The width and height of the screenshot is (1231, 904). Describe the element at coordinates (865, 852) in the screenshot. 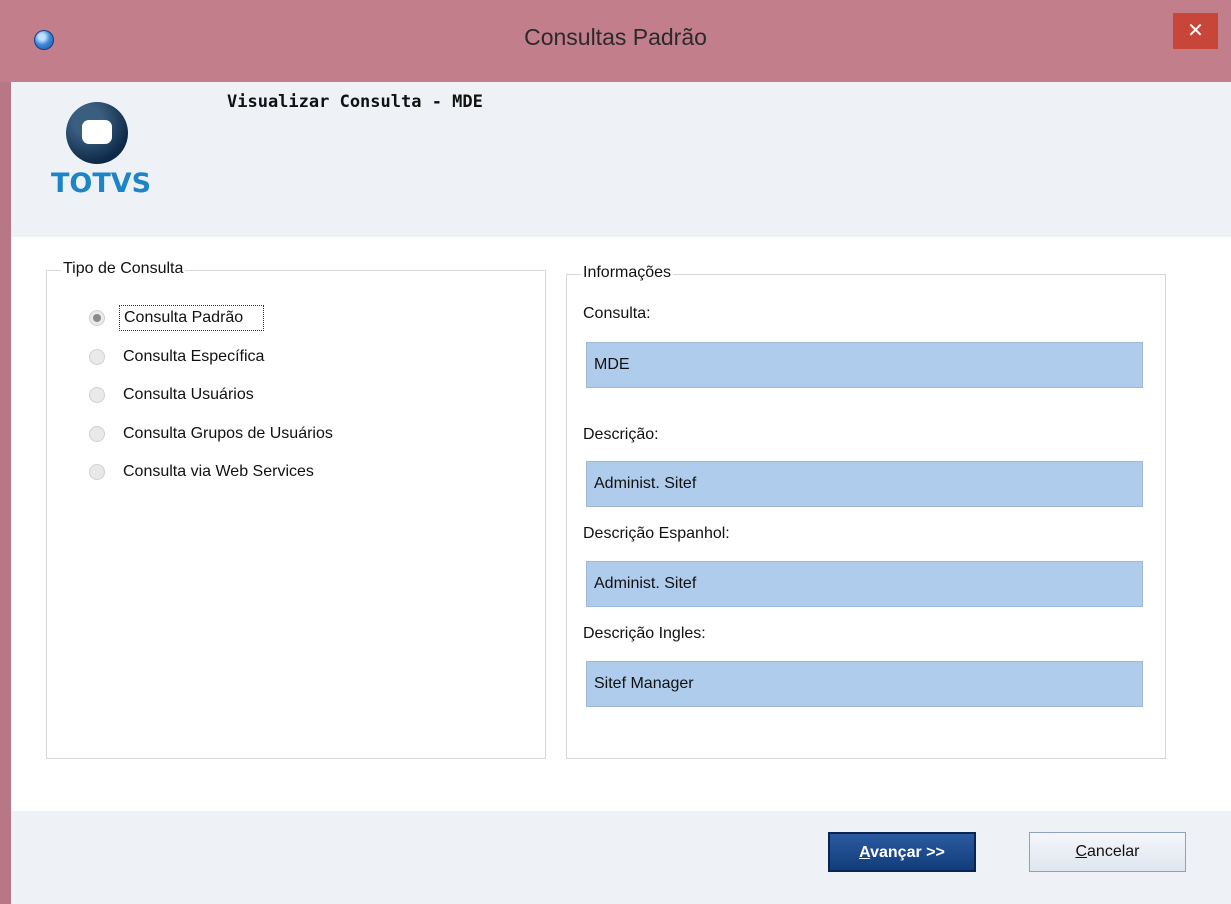

I see `avancar-accelerator: A` at that location.